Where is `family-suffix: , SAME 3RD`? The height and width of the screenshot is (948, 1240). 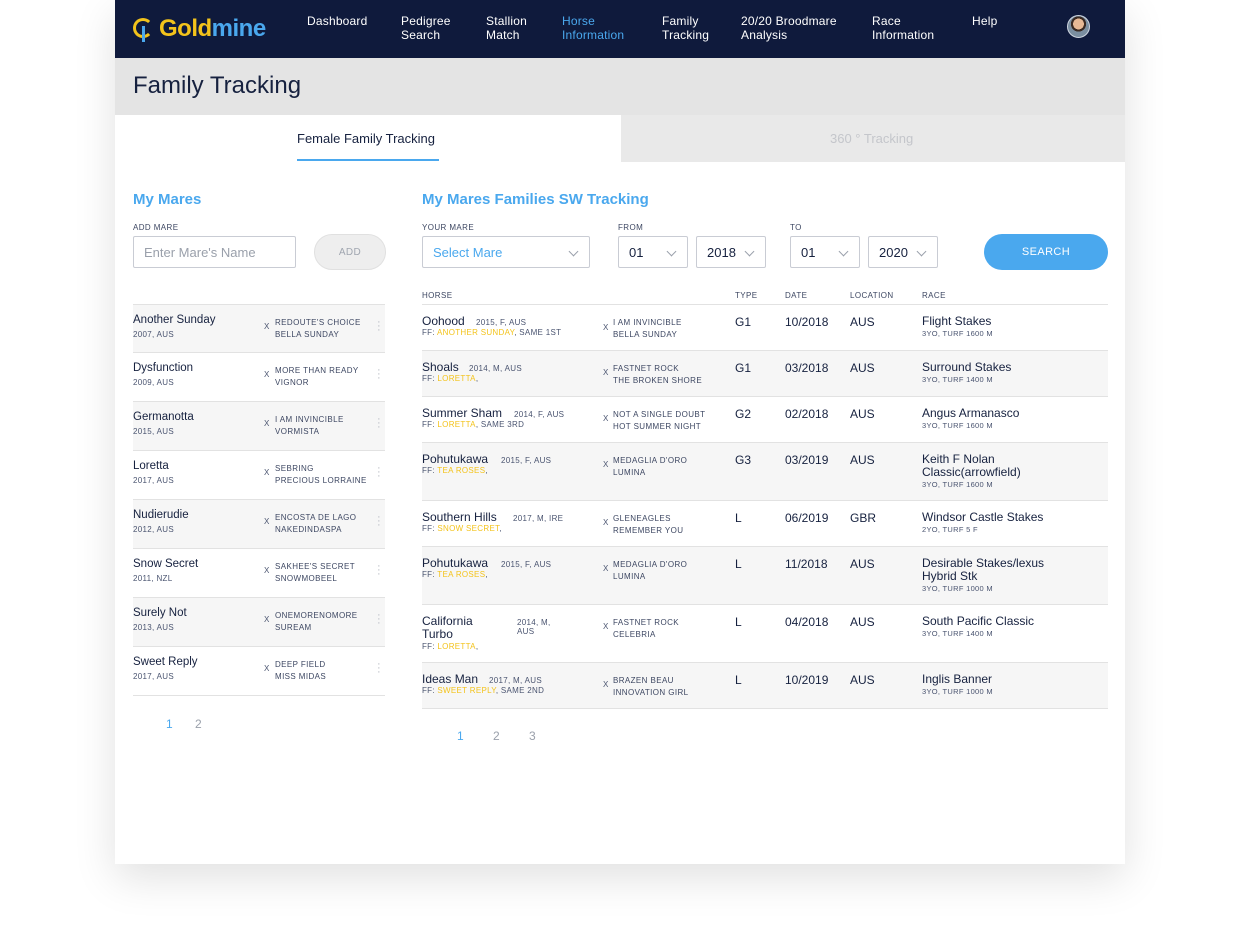
family-suffix: , SAME 3RD is located at coordinates (500, 424).